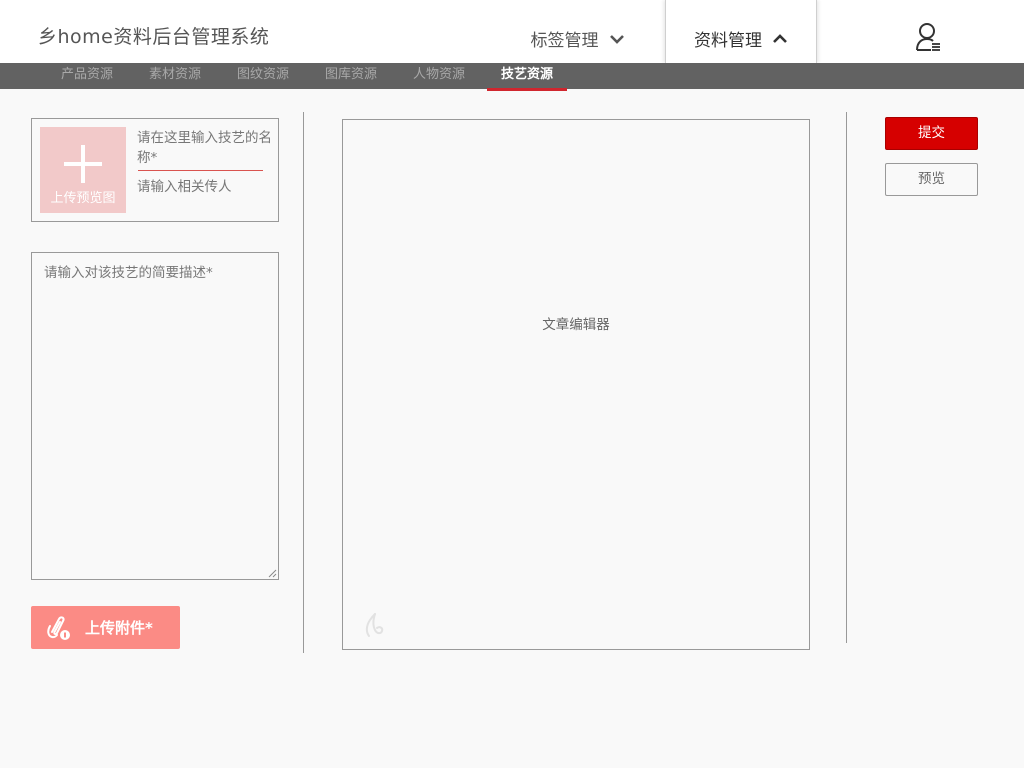  Describe the element at coordinates (576, 325) in the screenshot. I see `article-editor-placeholder: 文章编辑器` at that location.